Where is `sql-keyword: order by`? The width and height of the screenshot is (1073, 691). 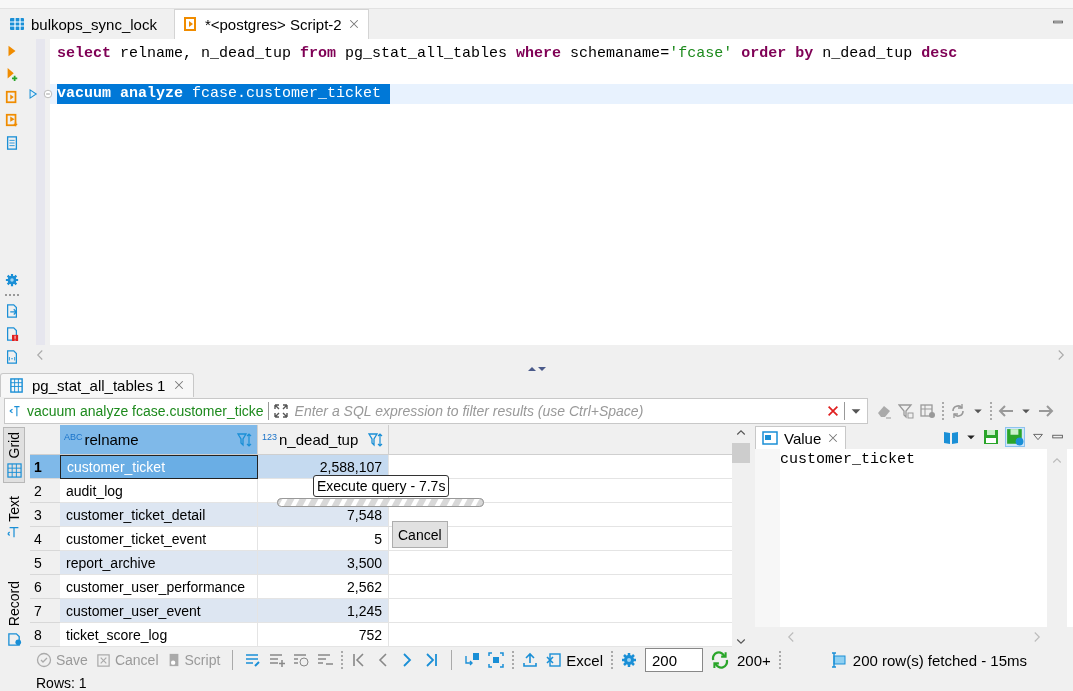 sql-keyword: order by is located at coordinates (777, 53).